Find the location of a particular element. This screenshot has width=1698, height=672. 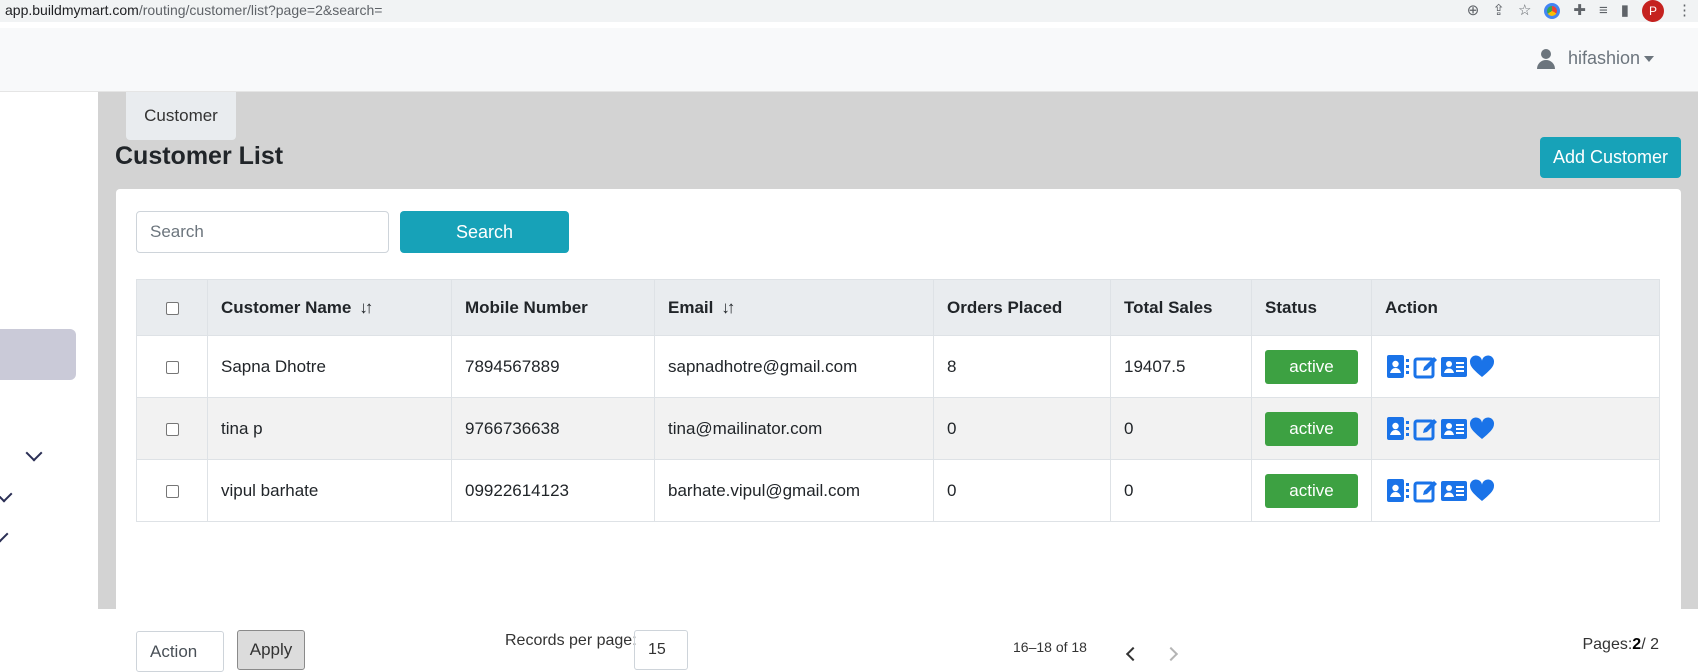

col-orders-placed: Orders Placed is located at coordinates (1022, 307).